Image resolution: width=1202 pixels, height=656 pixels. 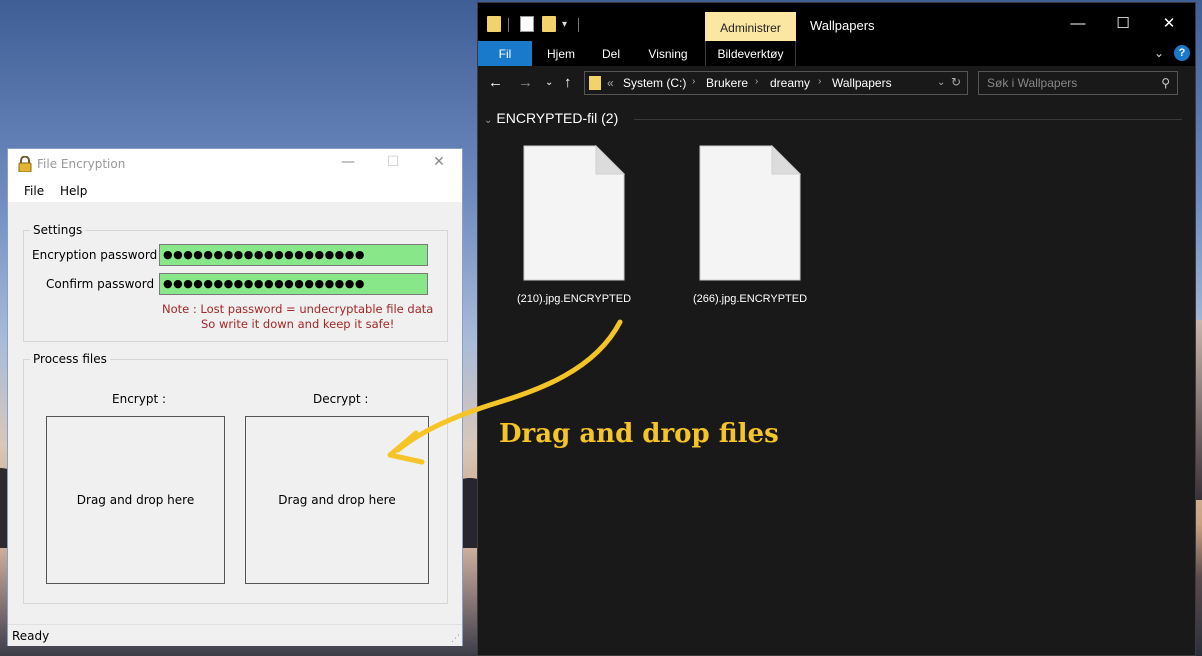 What do you see at coordinates (527, 24) in the screenshot?
I see `properties-icon` at bounding box center [527, 24].